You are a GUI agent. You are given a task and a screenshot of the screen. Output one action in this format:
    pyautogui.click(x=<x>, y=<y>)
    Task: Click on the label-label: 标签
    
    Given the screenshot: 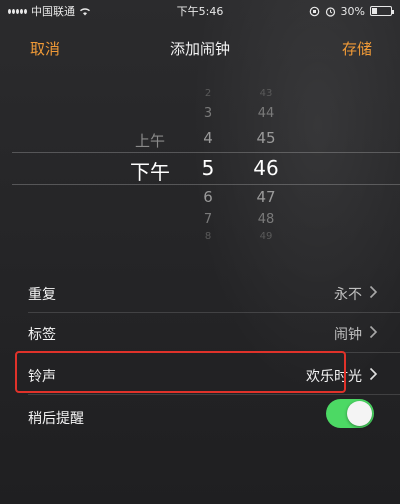 What is the action you would take?
    pyautogui.click(x=42, y=335)
    